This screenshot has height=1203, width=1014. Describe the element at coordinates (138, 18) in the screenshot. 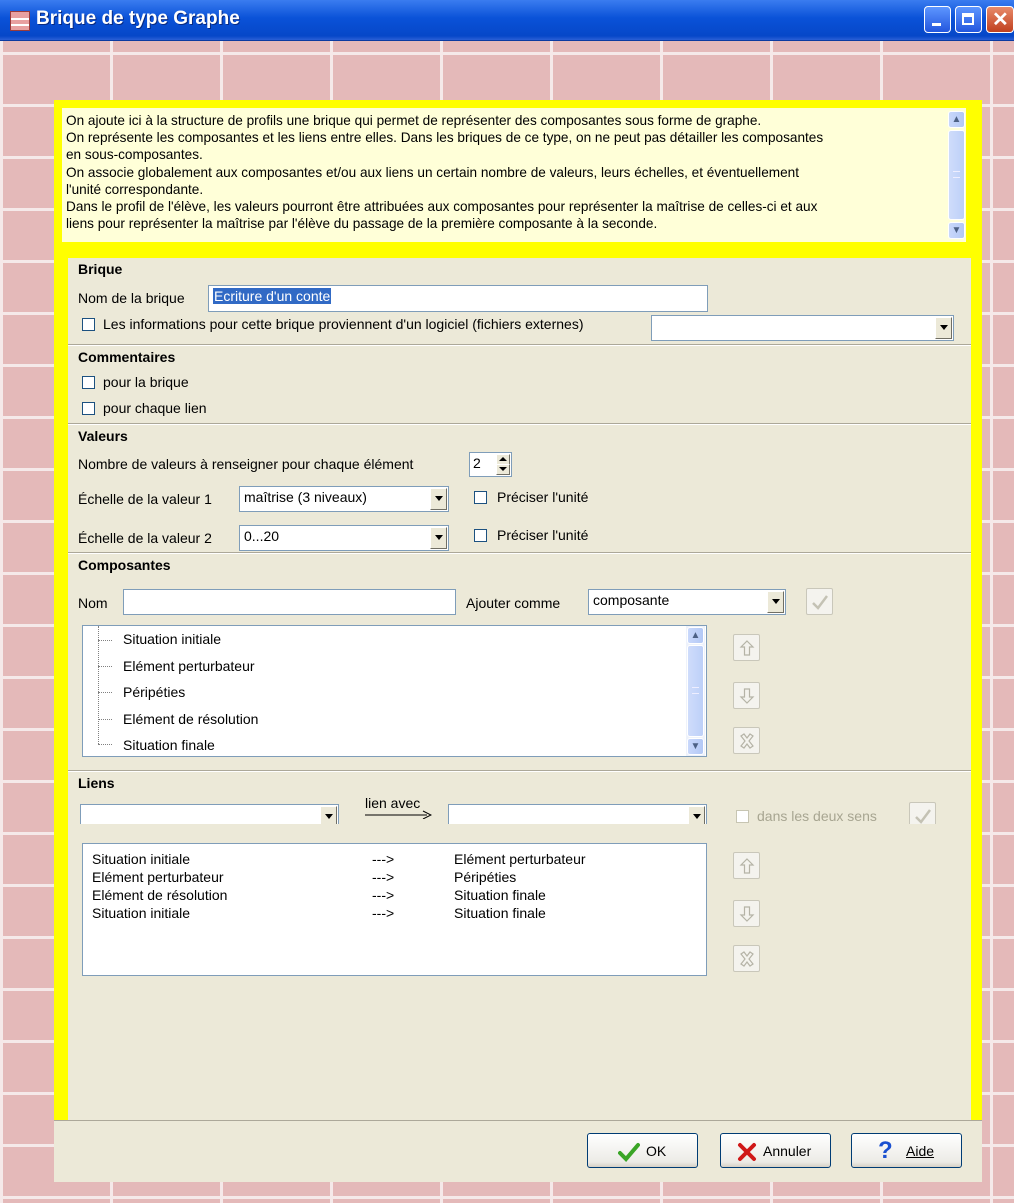

I see `window-title: Brique de type Graphe` at that location.